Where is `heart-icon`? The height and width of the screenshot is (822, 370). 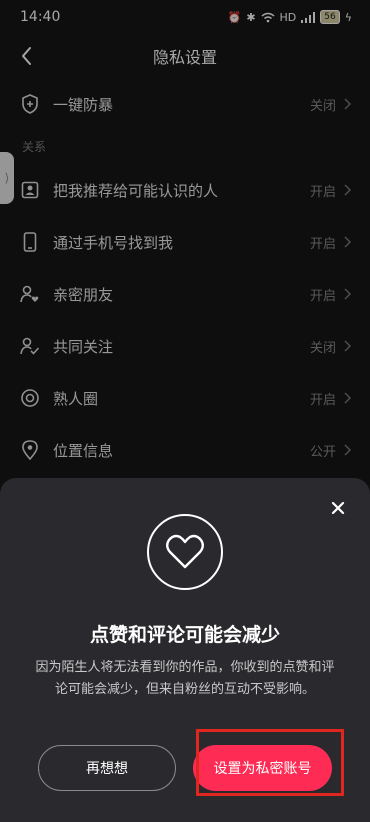 heart-icon is located at coordinates (185, 551).